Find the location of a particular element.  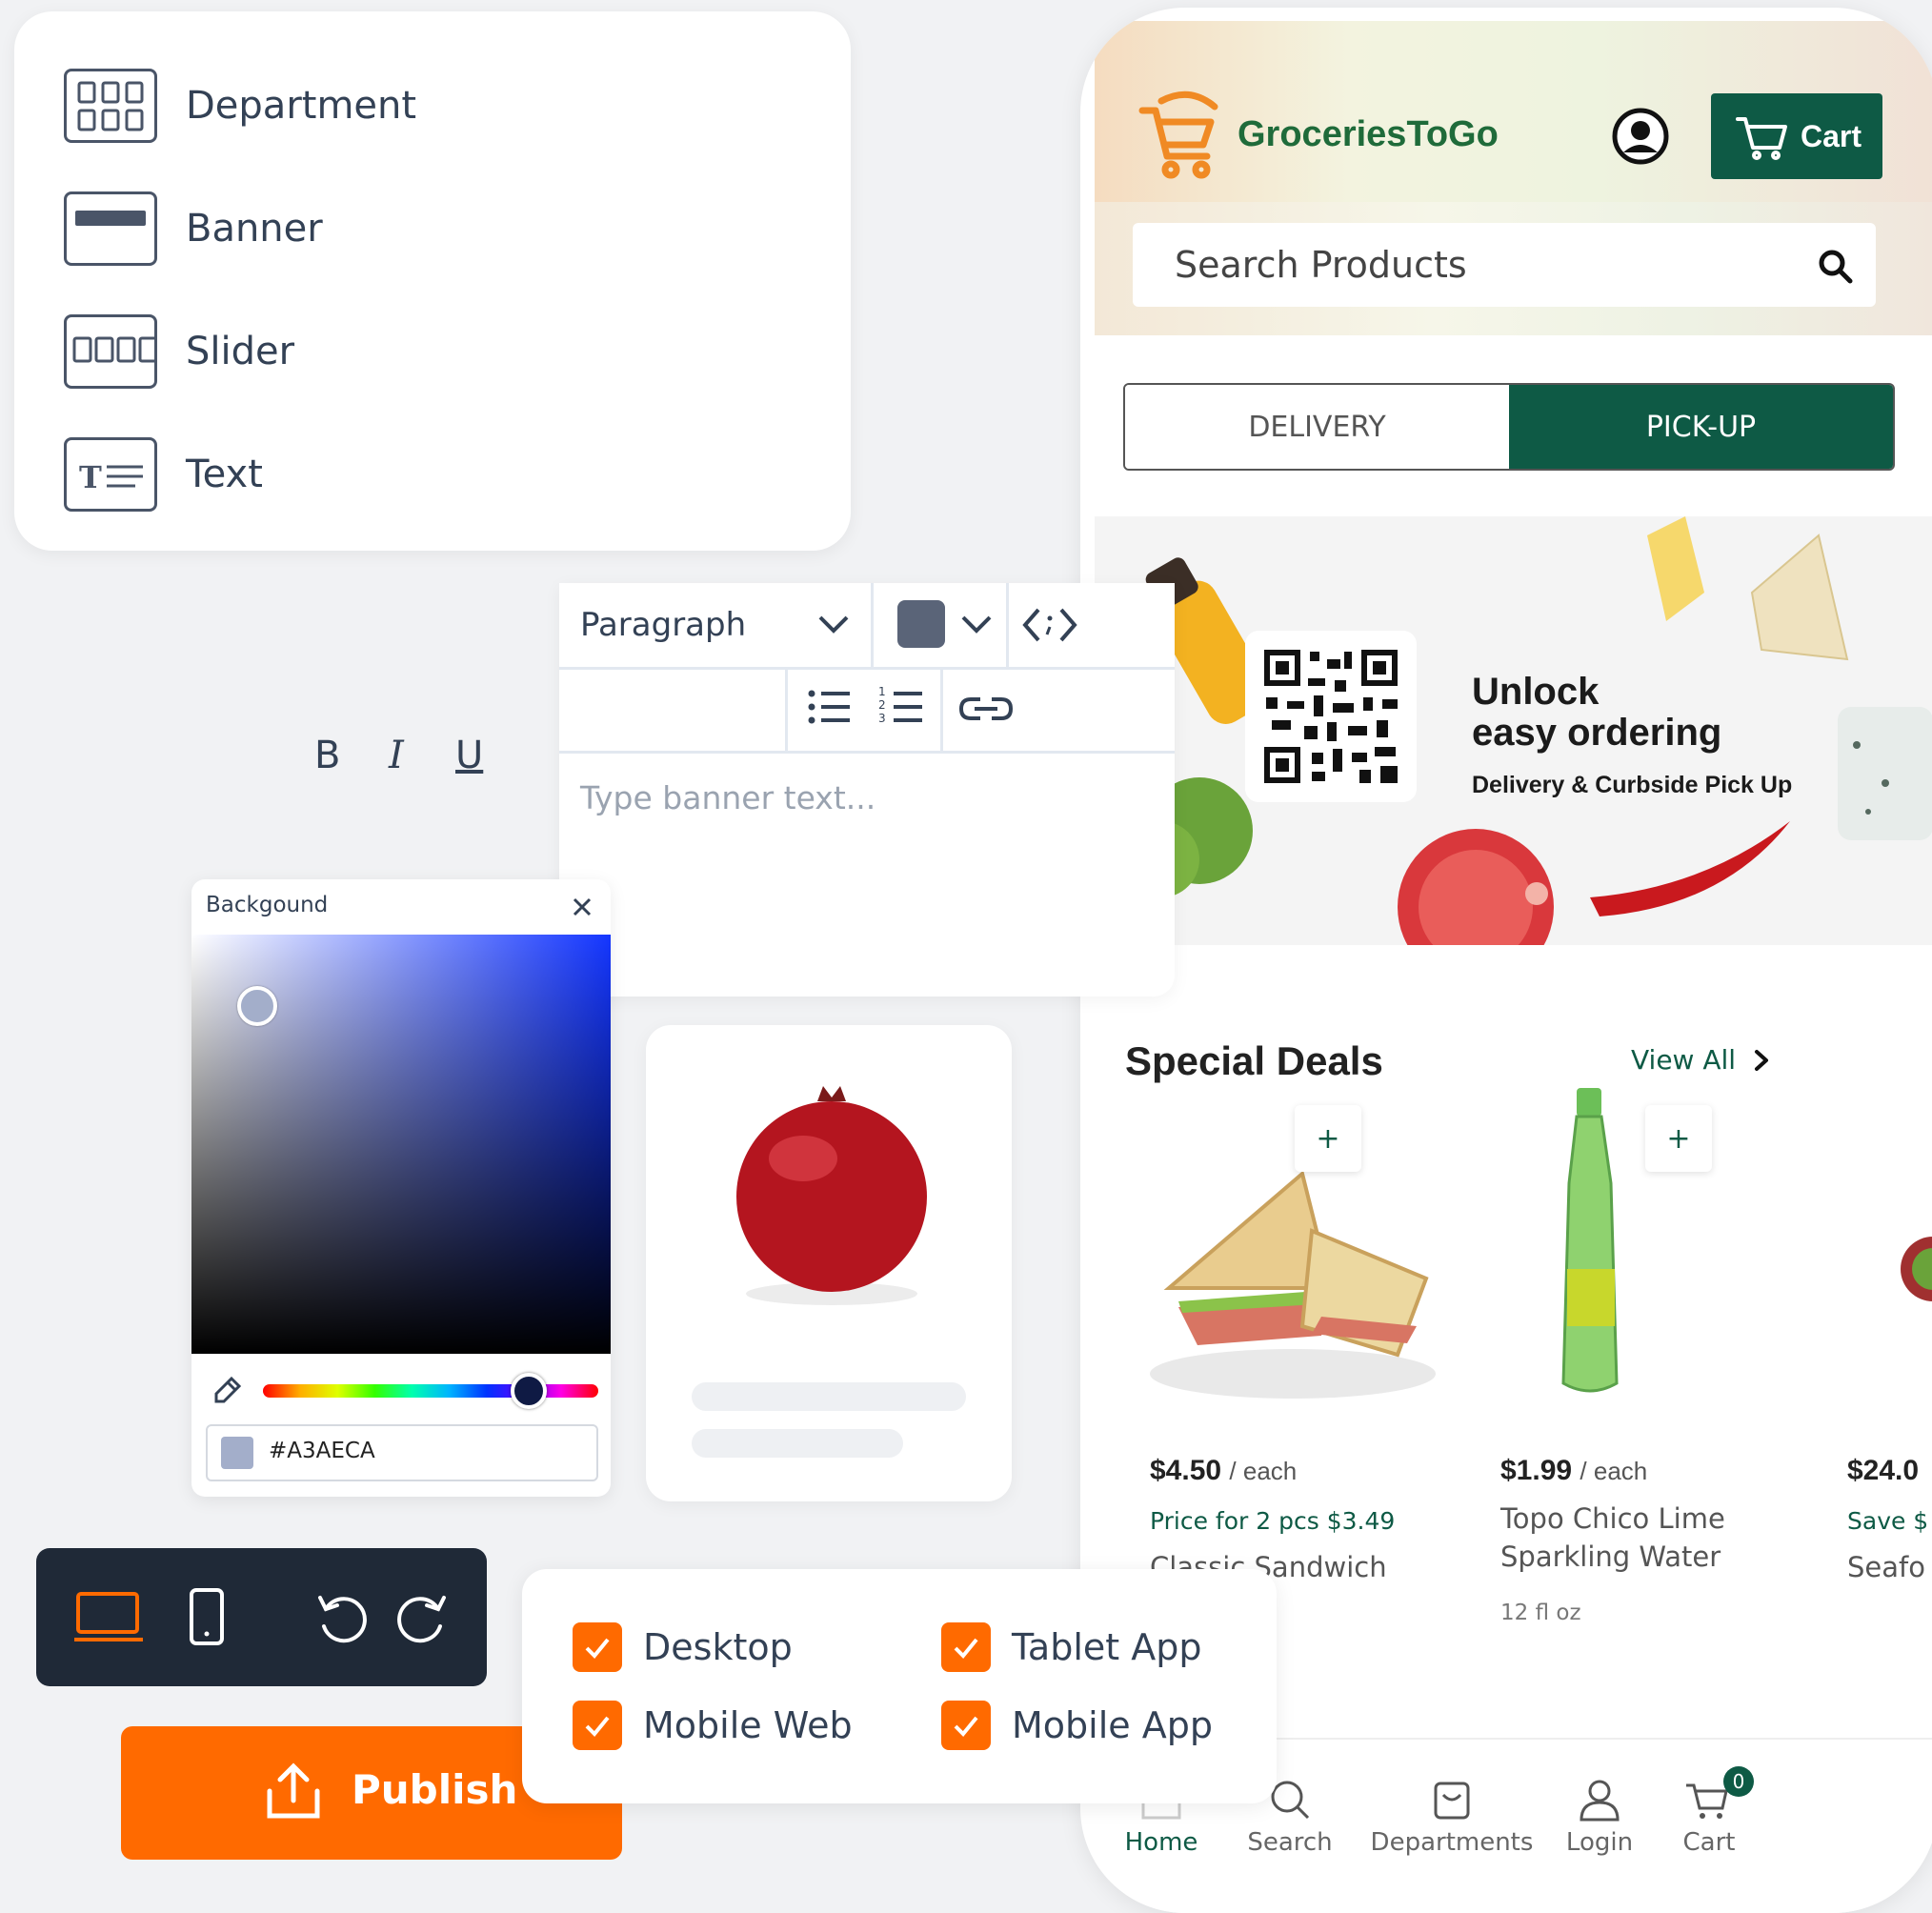

banner-subheading: Delivery & Curbside Pick Up is located at coordinates (1632, 785).